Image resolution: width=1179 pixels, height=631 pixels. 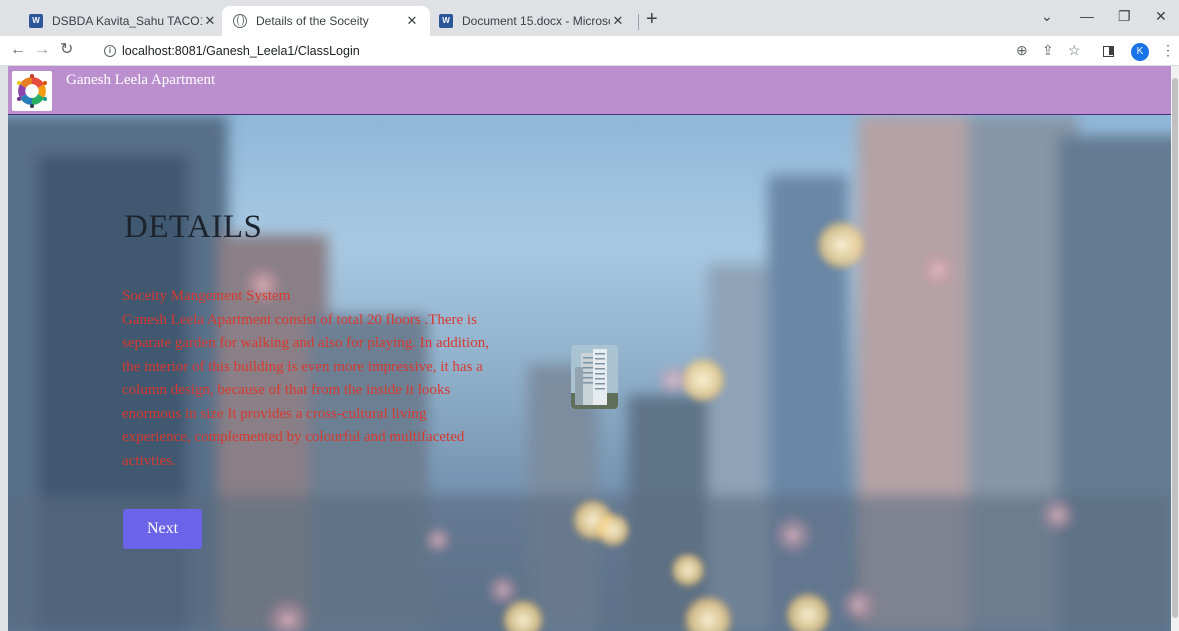 I want to click on site-logo, so click(x=32, y=91).